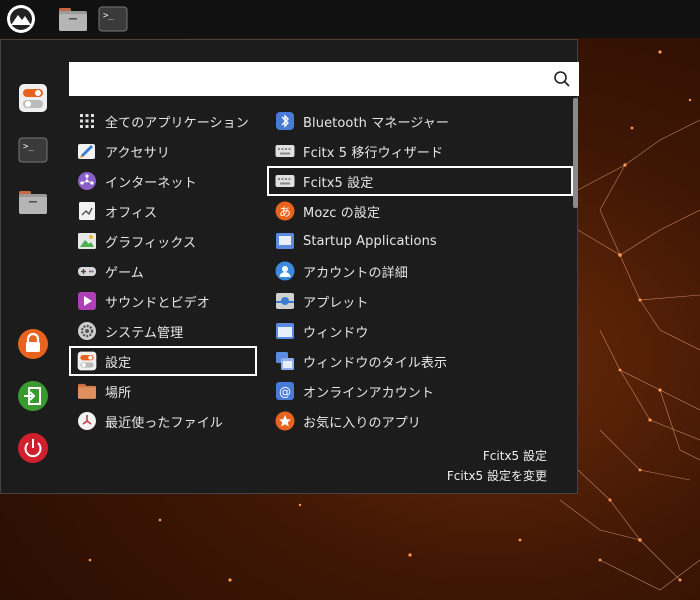 The image size is (700, 600). What do you see at coordinates (420, 211) in the screenshot?
I see `app-mozc-settings: あ Mozc の設定` at bounding box center [420, 211].